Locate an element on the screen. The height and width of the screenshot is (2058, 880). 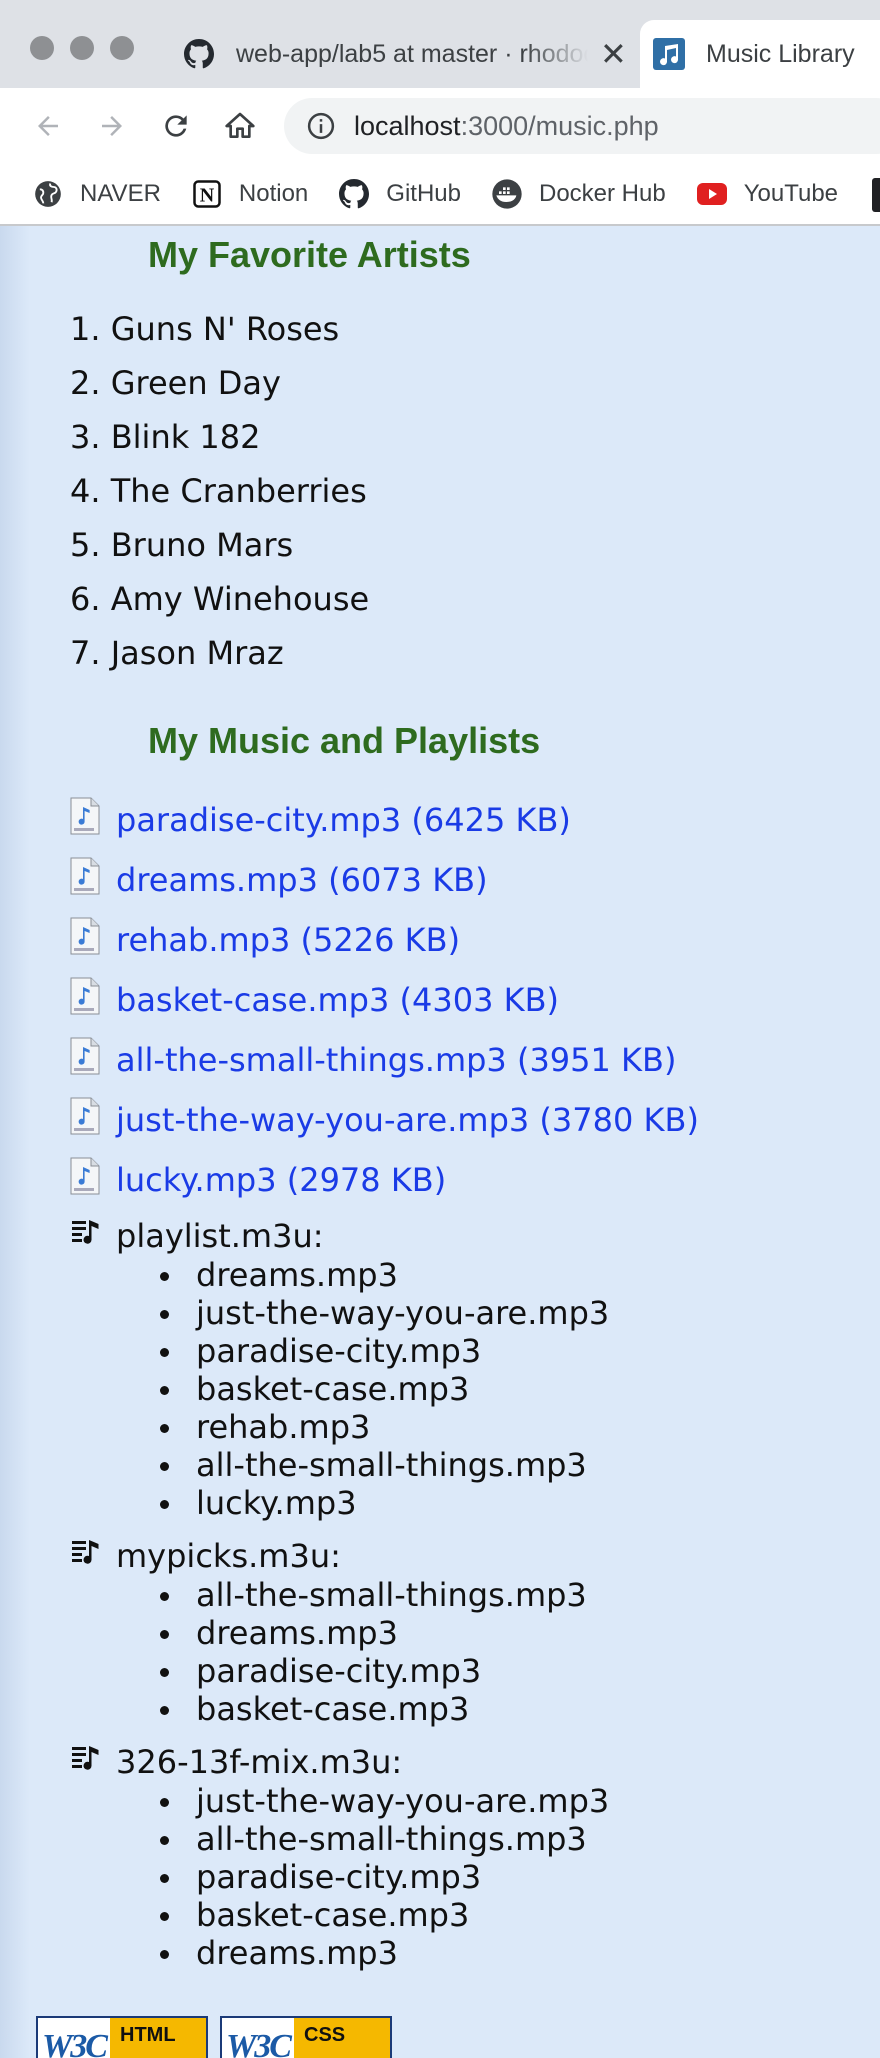
bookmark-naver: NAVER is located at coordinates (96, 194).